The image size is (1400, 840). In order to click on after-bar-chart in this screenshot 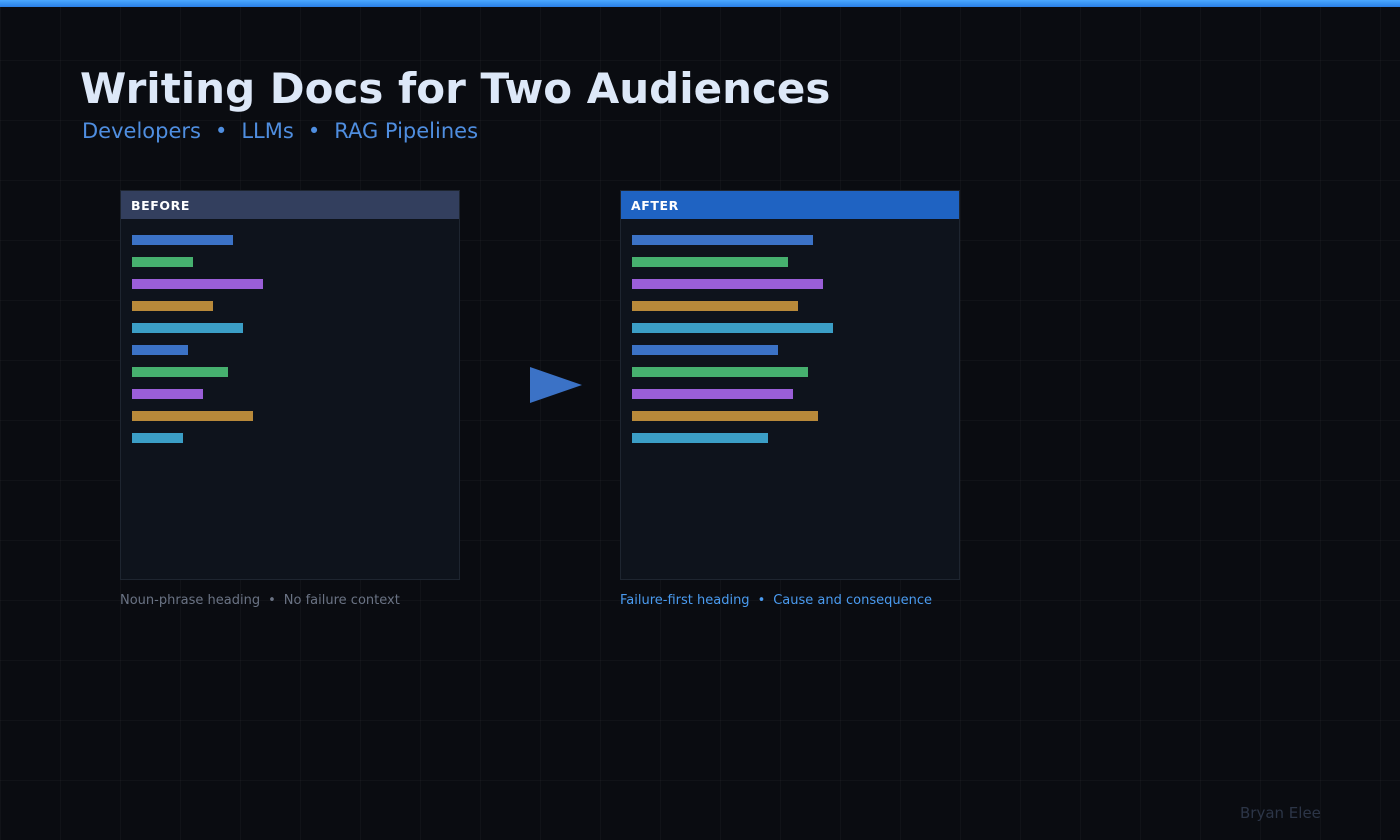, I will do `click(732, 345)`.